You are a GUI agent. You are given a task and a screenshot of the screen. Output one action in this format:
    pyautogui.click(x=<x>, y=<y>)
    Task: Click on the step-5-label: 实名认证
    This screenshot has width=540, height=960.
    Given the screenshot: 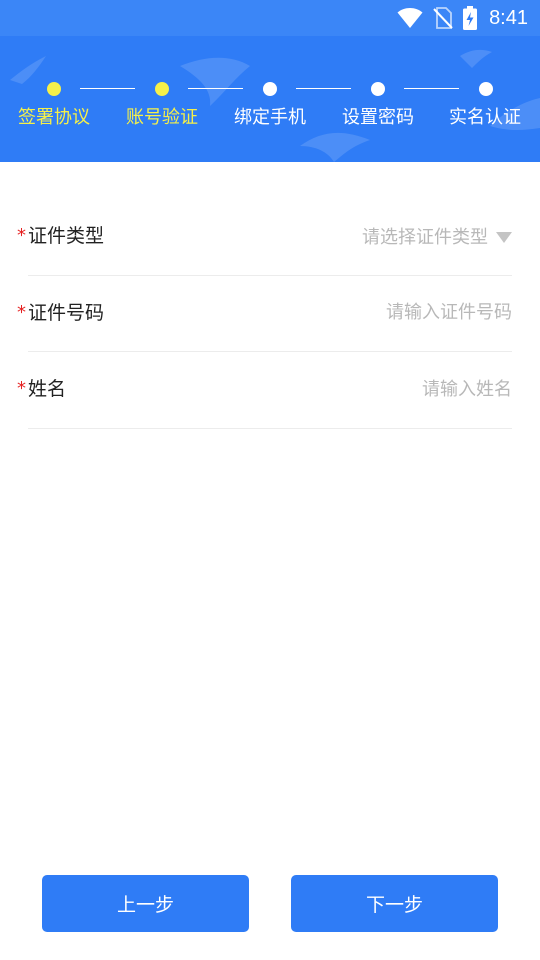 What is the action you would take?
    pyautogui.click(x=485, y=117)
    